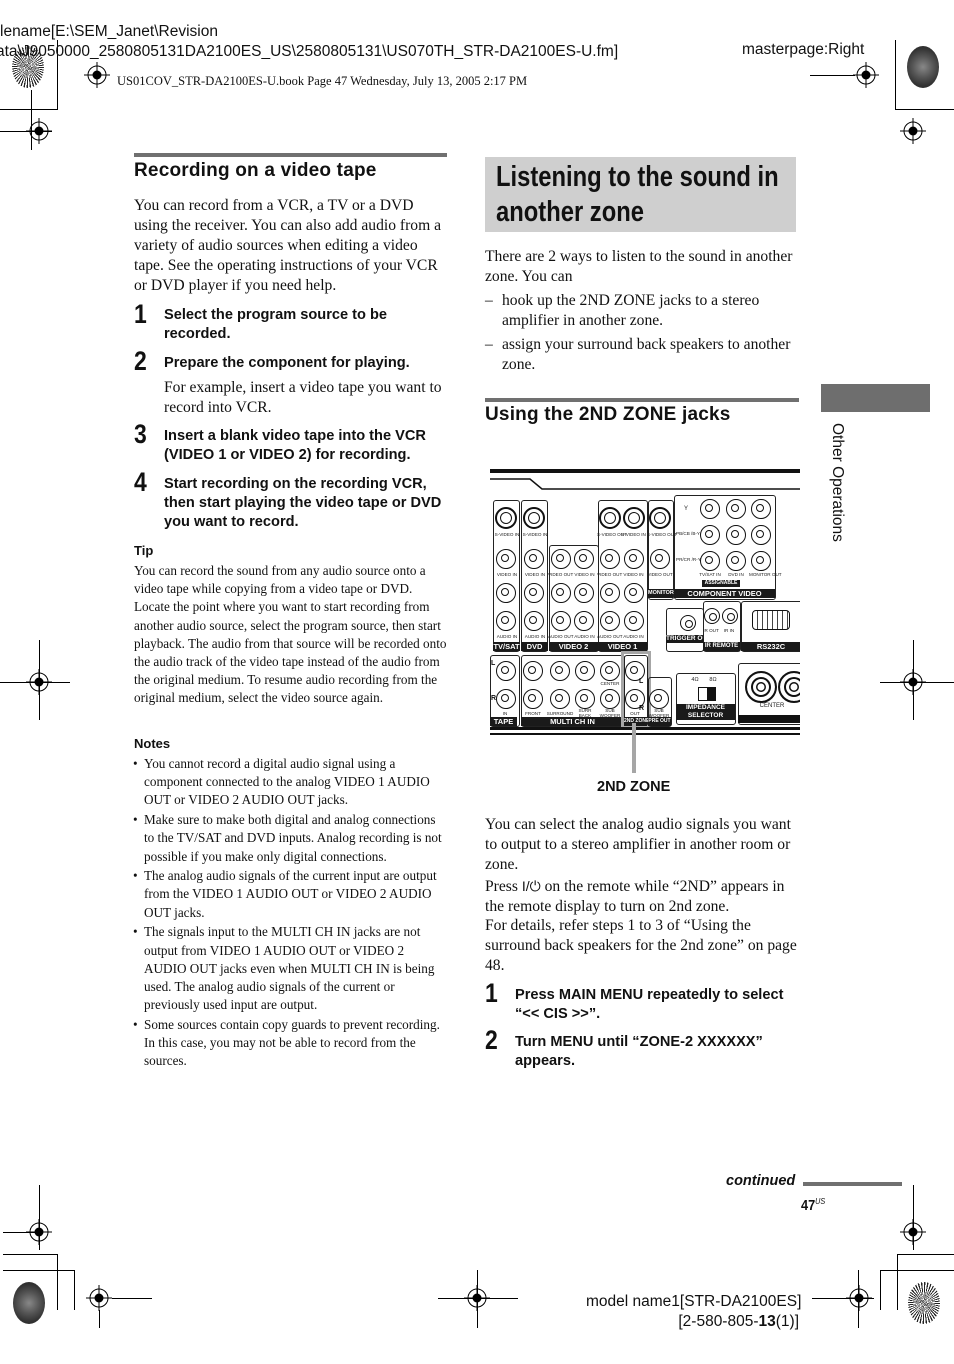 This screenshot has width=954, height=1364. What do you see at coordinates (685, 509) in the screenshot?
I see `jack-label: Y` at bounding box center [685, 509].